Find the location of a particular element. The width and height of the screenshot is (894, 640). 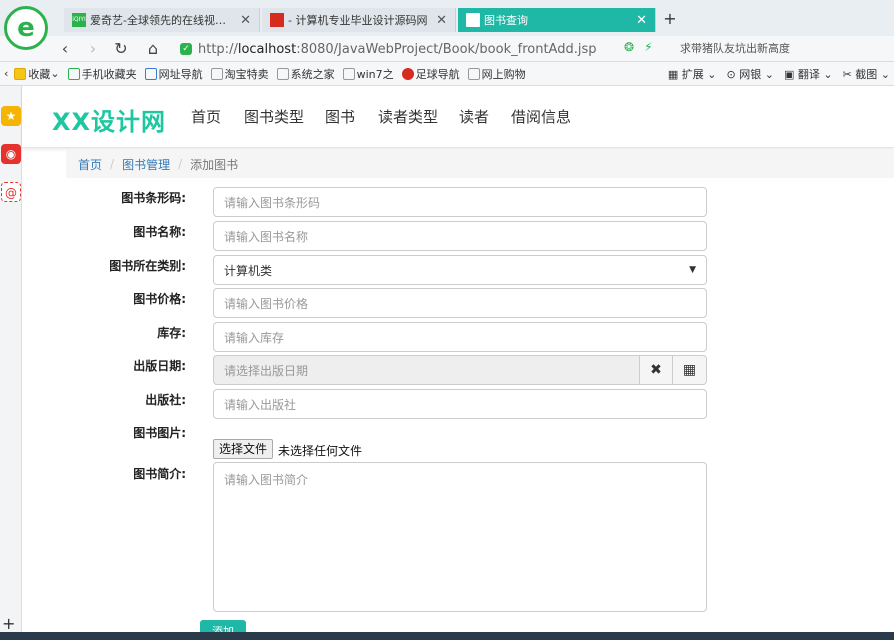

bookmark-system: 系统之家 is located at coordinates (305, 74).